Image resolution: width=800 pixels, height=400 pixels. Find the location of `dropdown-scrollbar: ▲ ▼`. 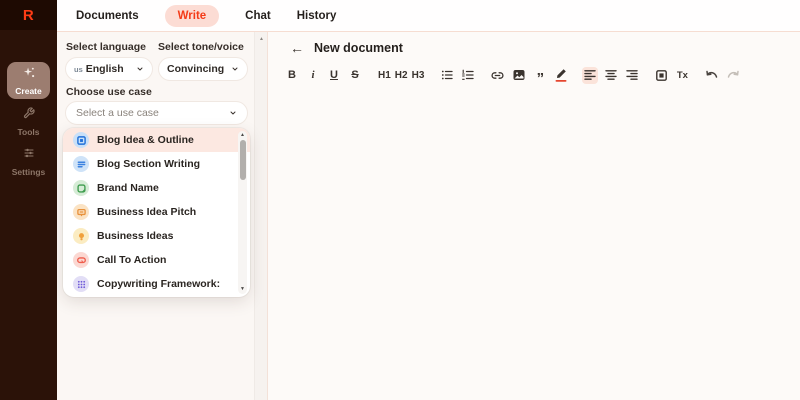

dropdown-scrollbar: ▲ ▼ is located at coordinates (242, 212).